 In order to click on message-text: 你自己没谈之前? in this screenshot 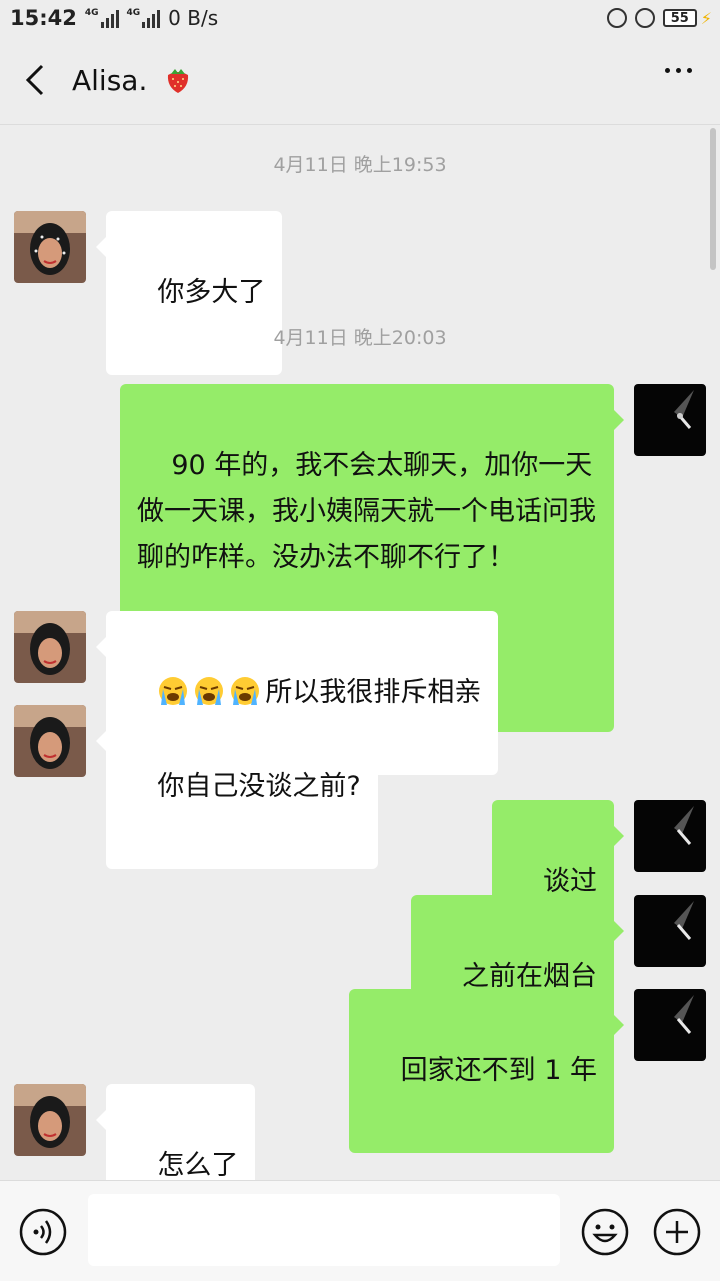, I will do `click(259, 786)`.